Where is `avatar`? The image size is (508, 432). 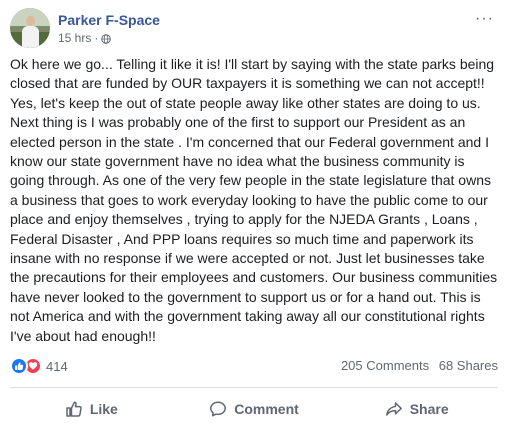
avatar is located at coordinates (30, 28).